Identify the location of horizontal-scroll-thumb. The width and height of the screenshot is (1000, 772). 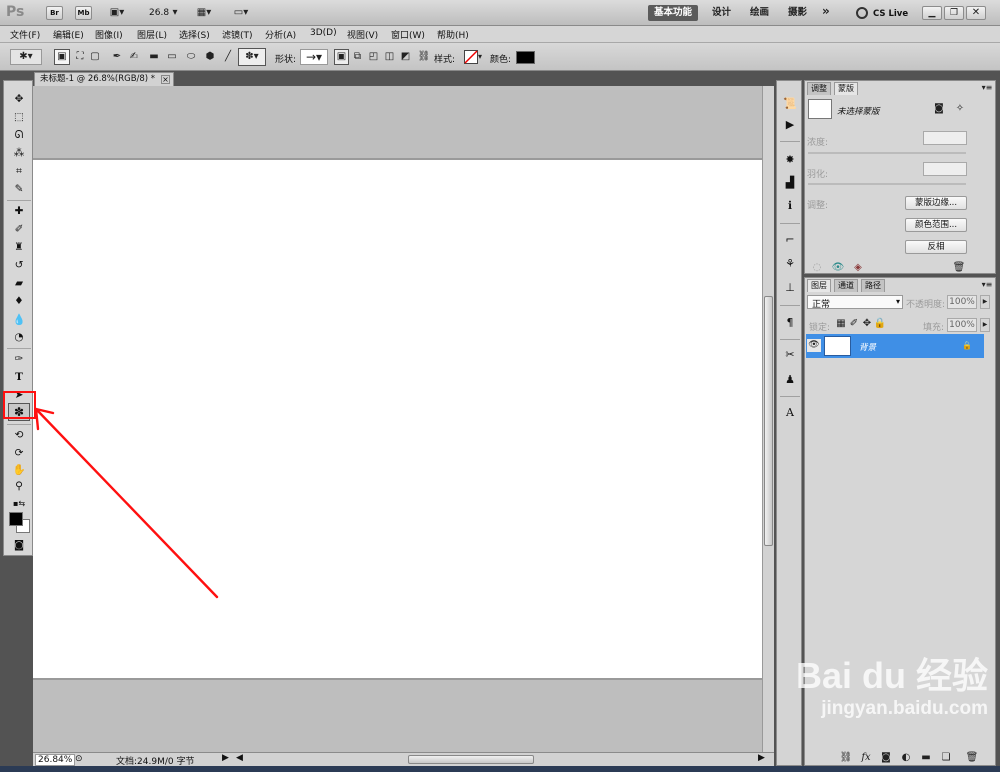
(471, 759).